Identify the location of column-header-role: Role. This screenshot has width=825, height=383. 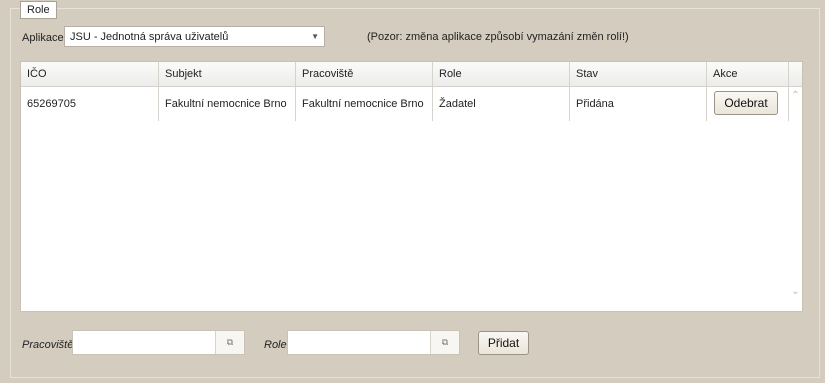
(501, 74).